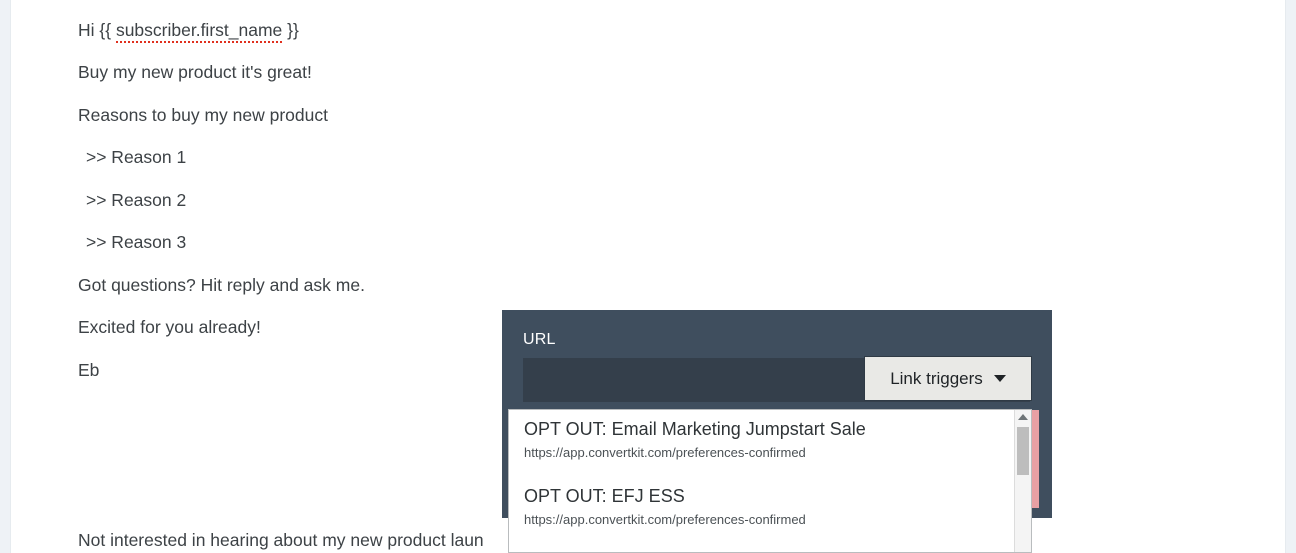  What do you see at coordinates (695, 429) in the screenshot?
I see `dropdown-item-title: OPT OUT: Email Marketing Jumpstart Sale` at bounding box center [695, 429].